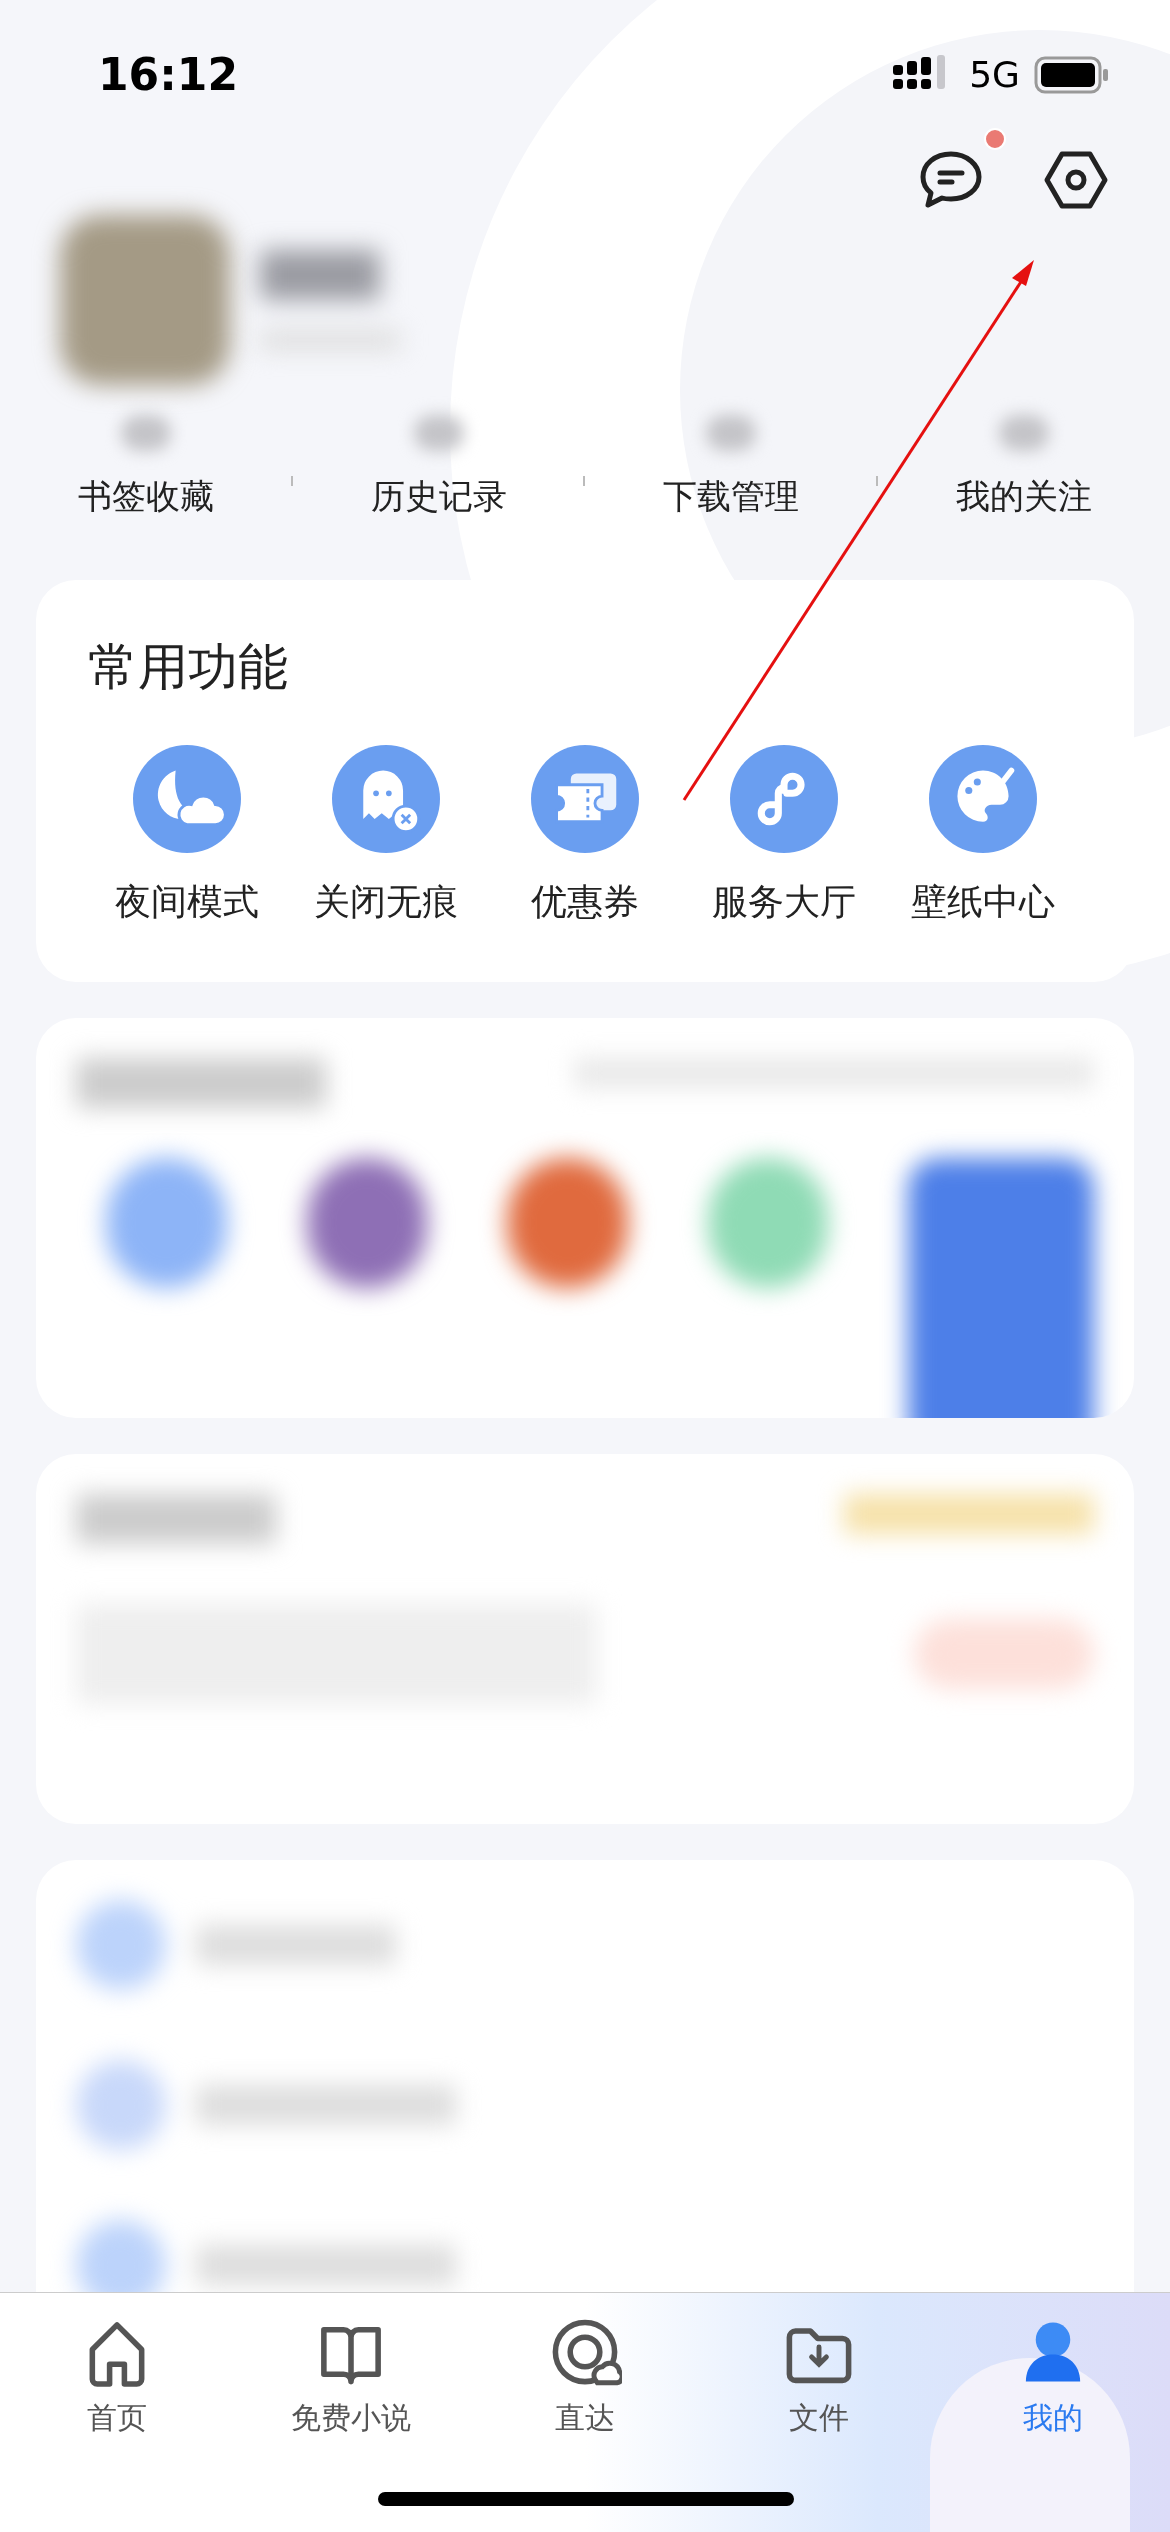 This screenshot has width=1170, height=2532. Describe the element at coordinates (1023, 496) in the screenshot. I see `shortcut-label: 我的关注` at that location.